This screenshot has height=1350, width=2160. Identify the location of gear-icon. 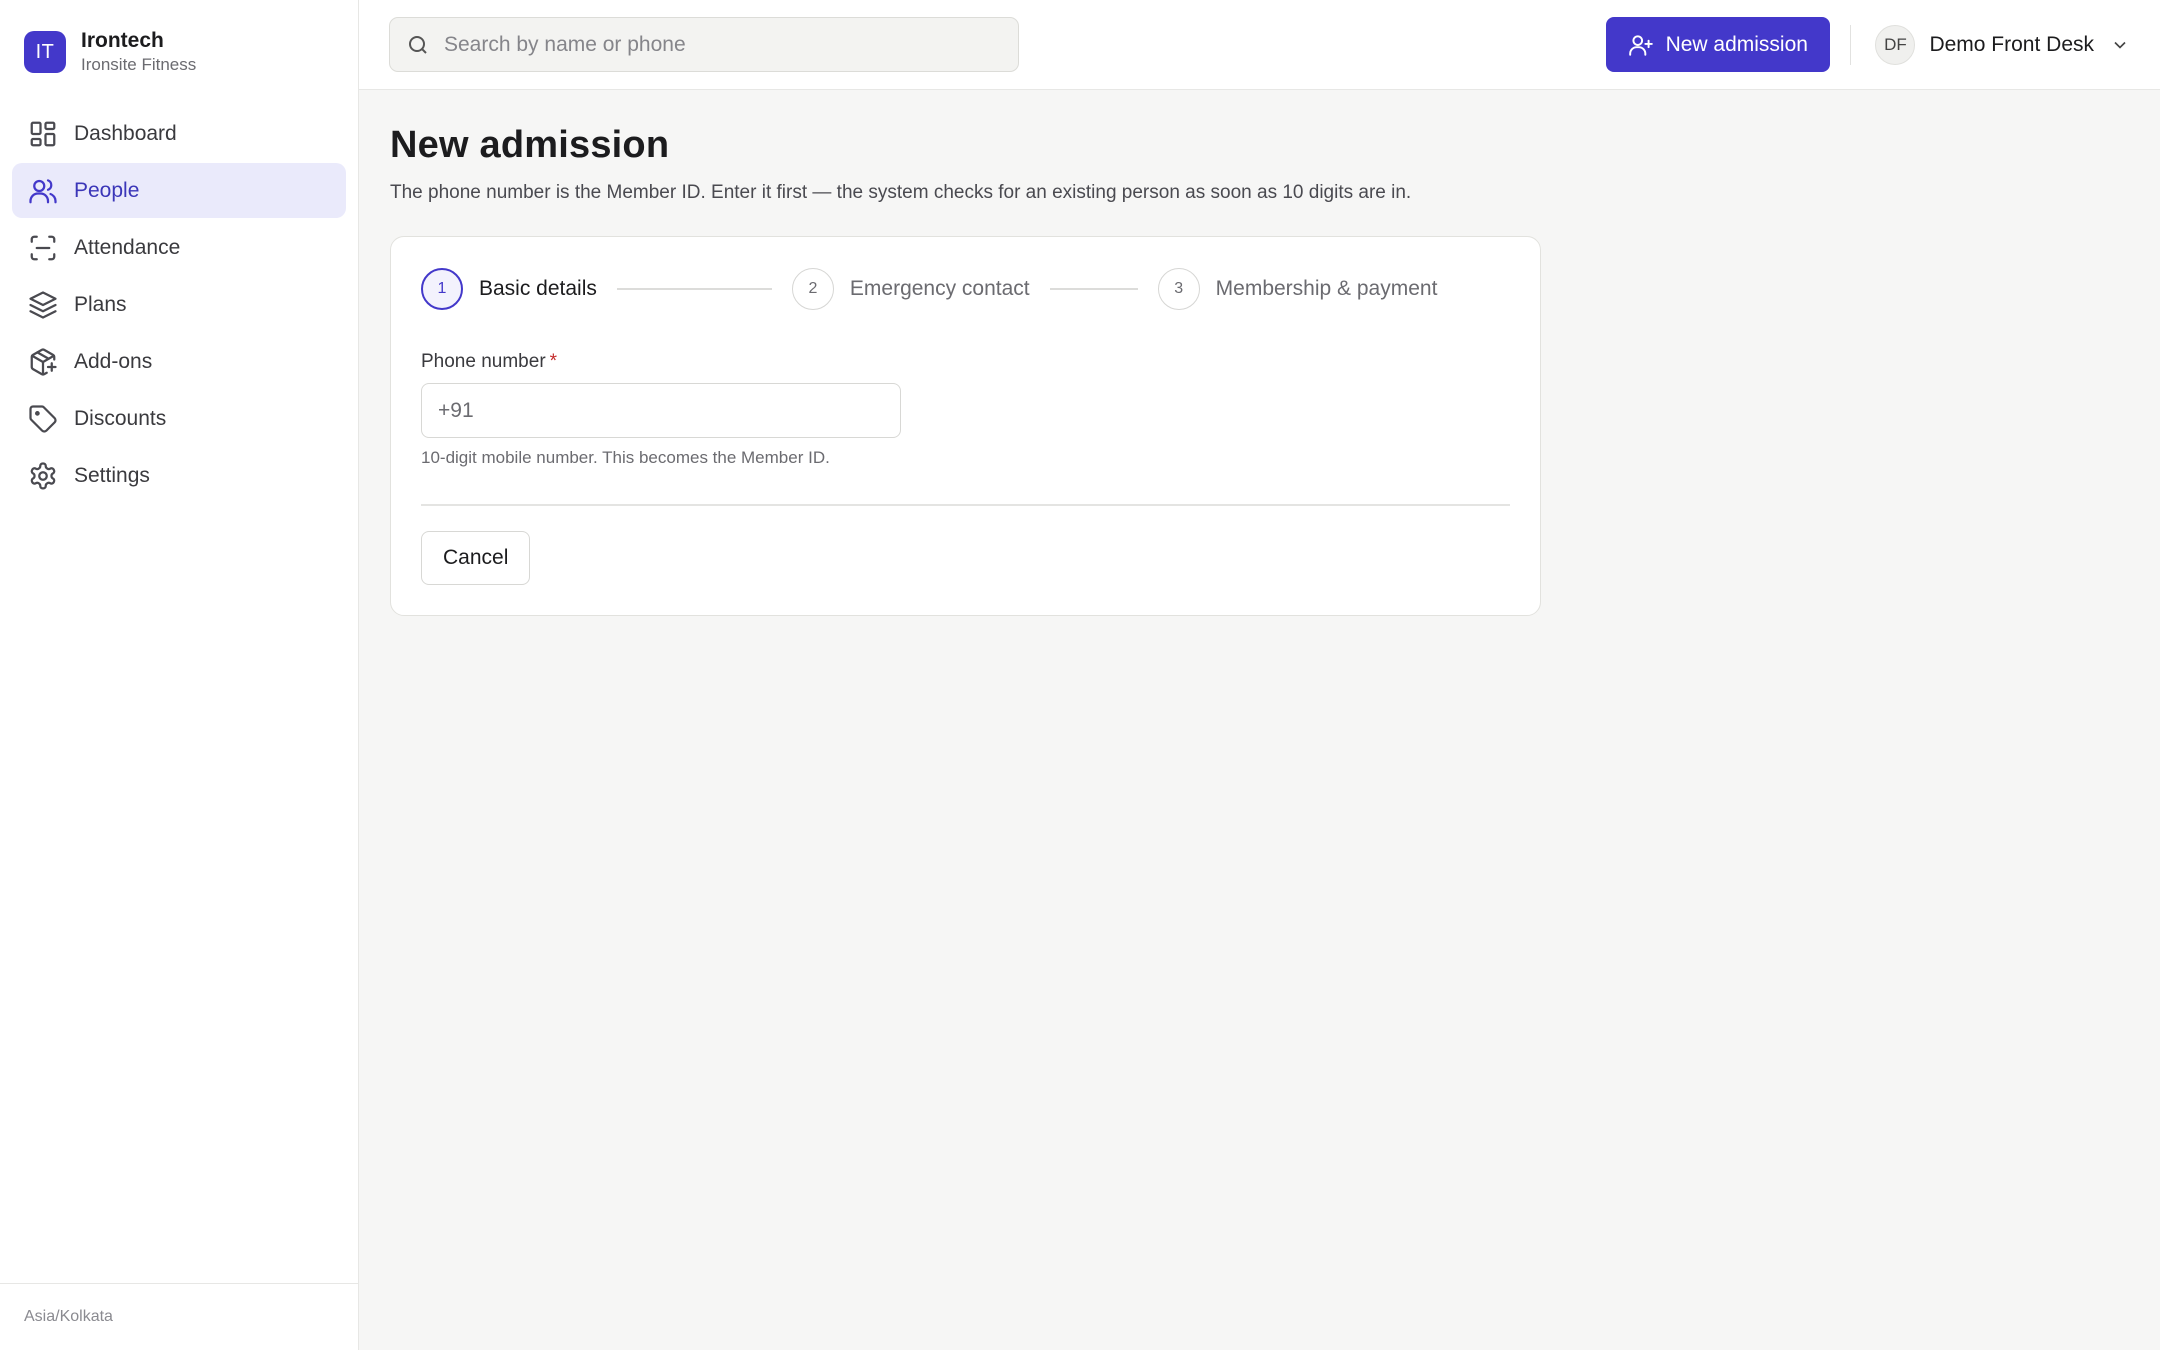
(43, 476).